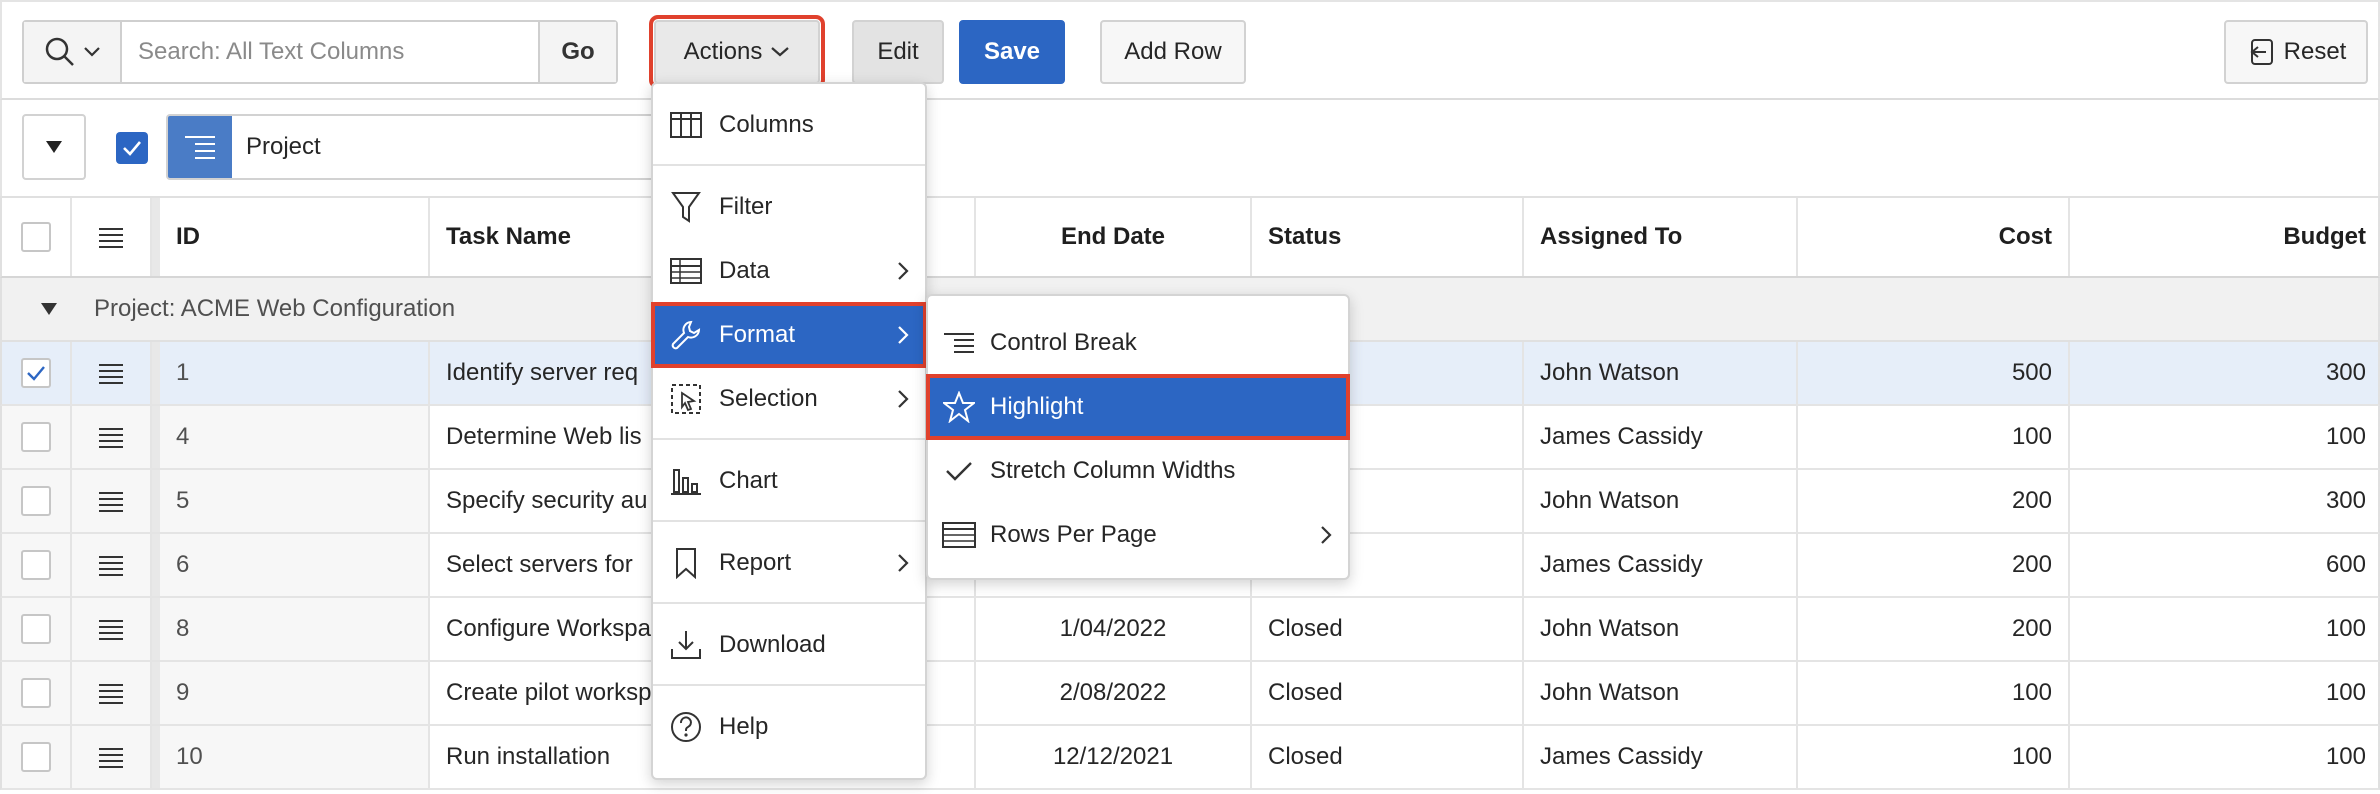 Image resolution: width=2380 pixels, height=794 pixels. What do you see at coordinates (1138, 535) in the screenshot?
I see `menu-item-rows-per-page: Rows Per Page` at bounding box center [1138, 535].